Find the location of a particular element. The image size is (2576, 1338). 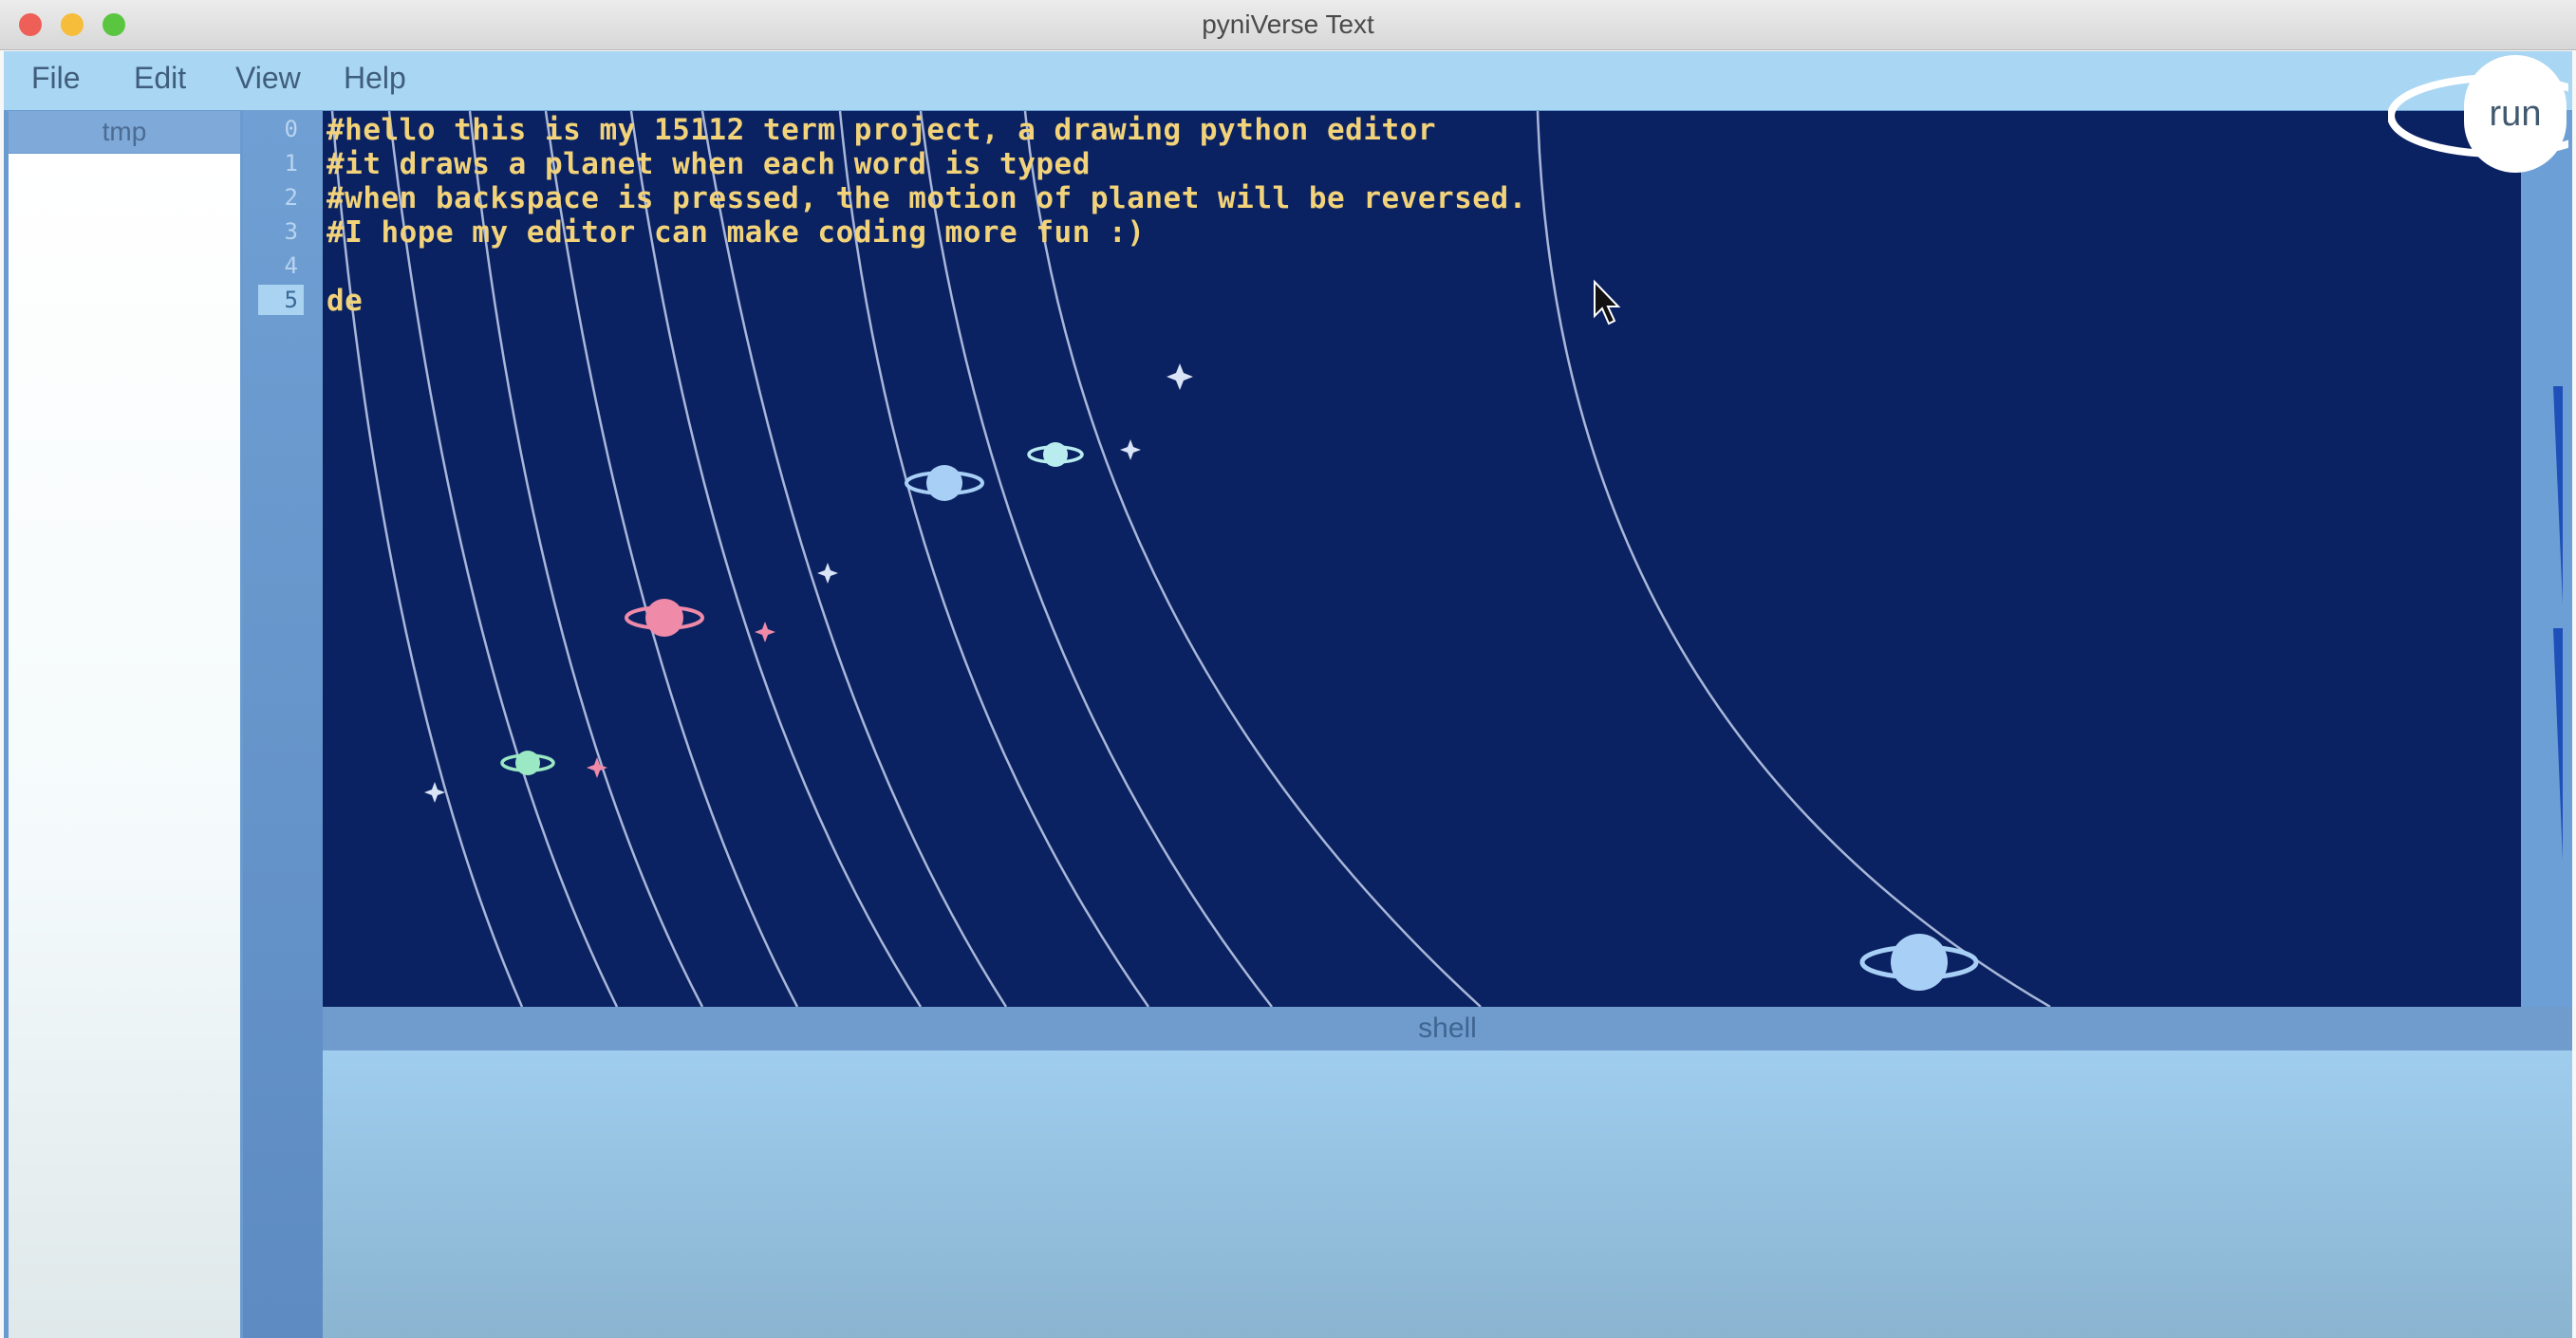

menu-edit: Edit is located at coordinates (160, 78).